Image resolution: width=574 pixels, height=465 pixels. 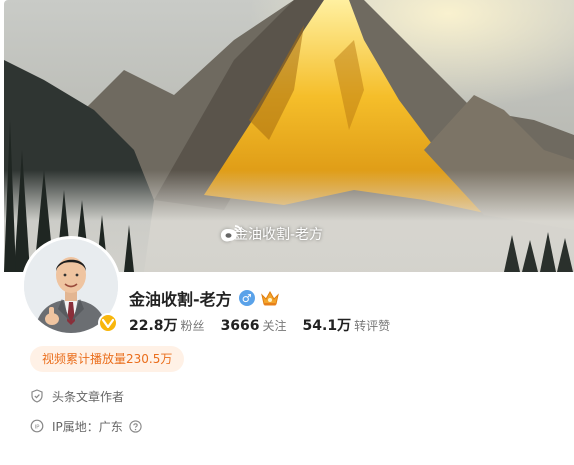 I want to click on crown-badge-icon, so click(x=270, y=298).